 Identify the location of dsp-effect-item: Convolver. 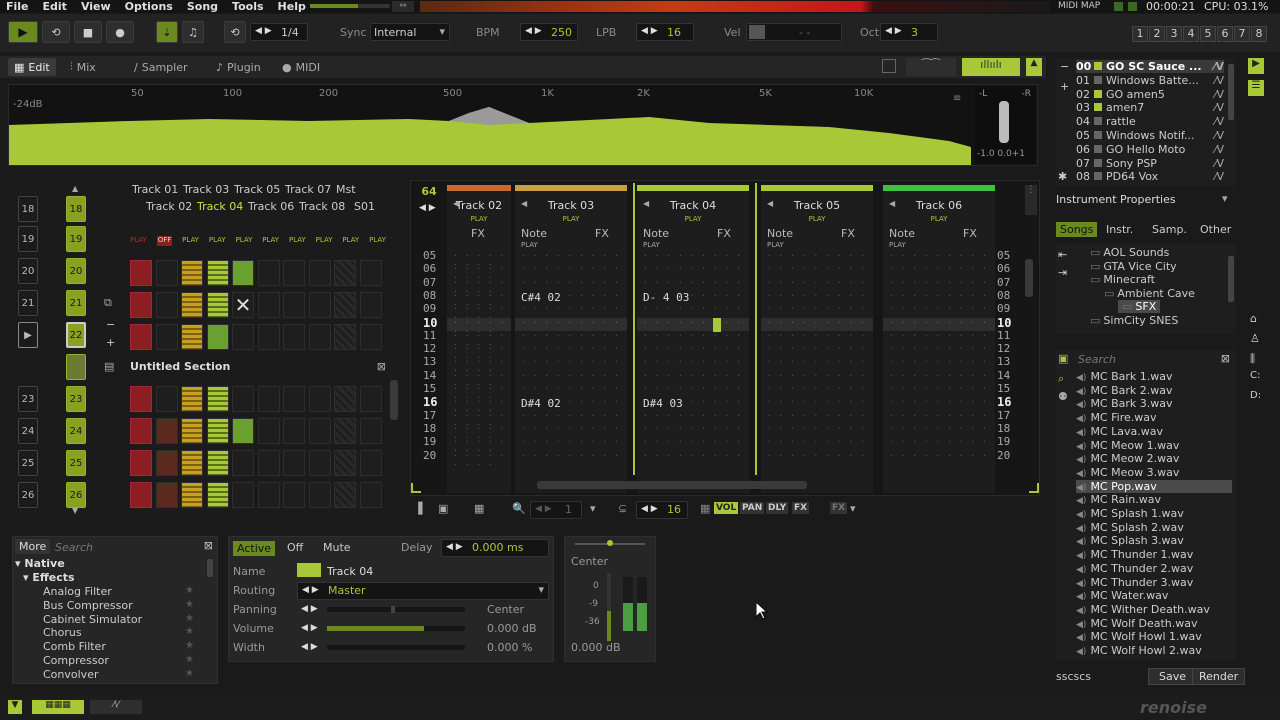
(70, 674).